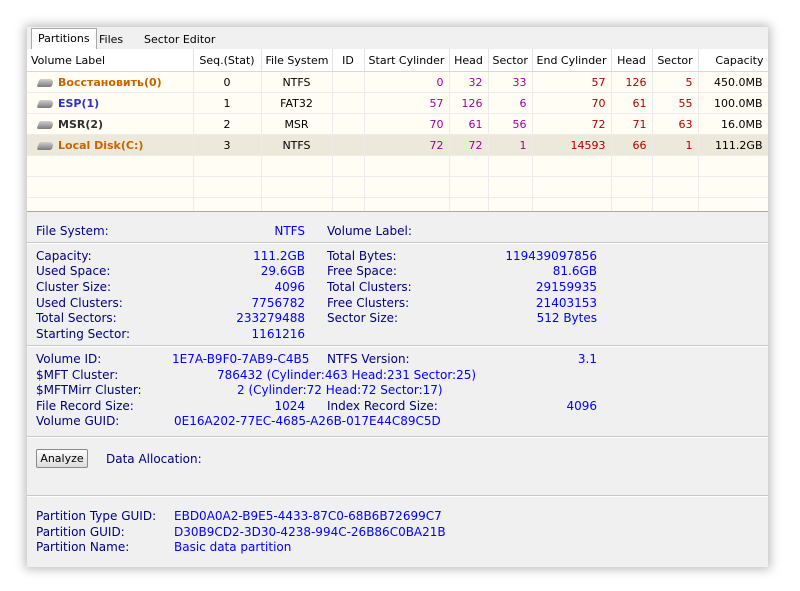 This screenshot has height=591, width=800. I want to click on seq-cell: 0, so click(227, 82).